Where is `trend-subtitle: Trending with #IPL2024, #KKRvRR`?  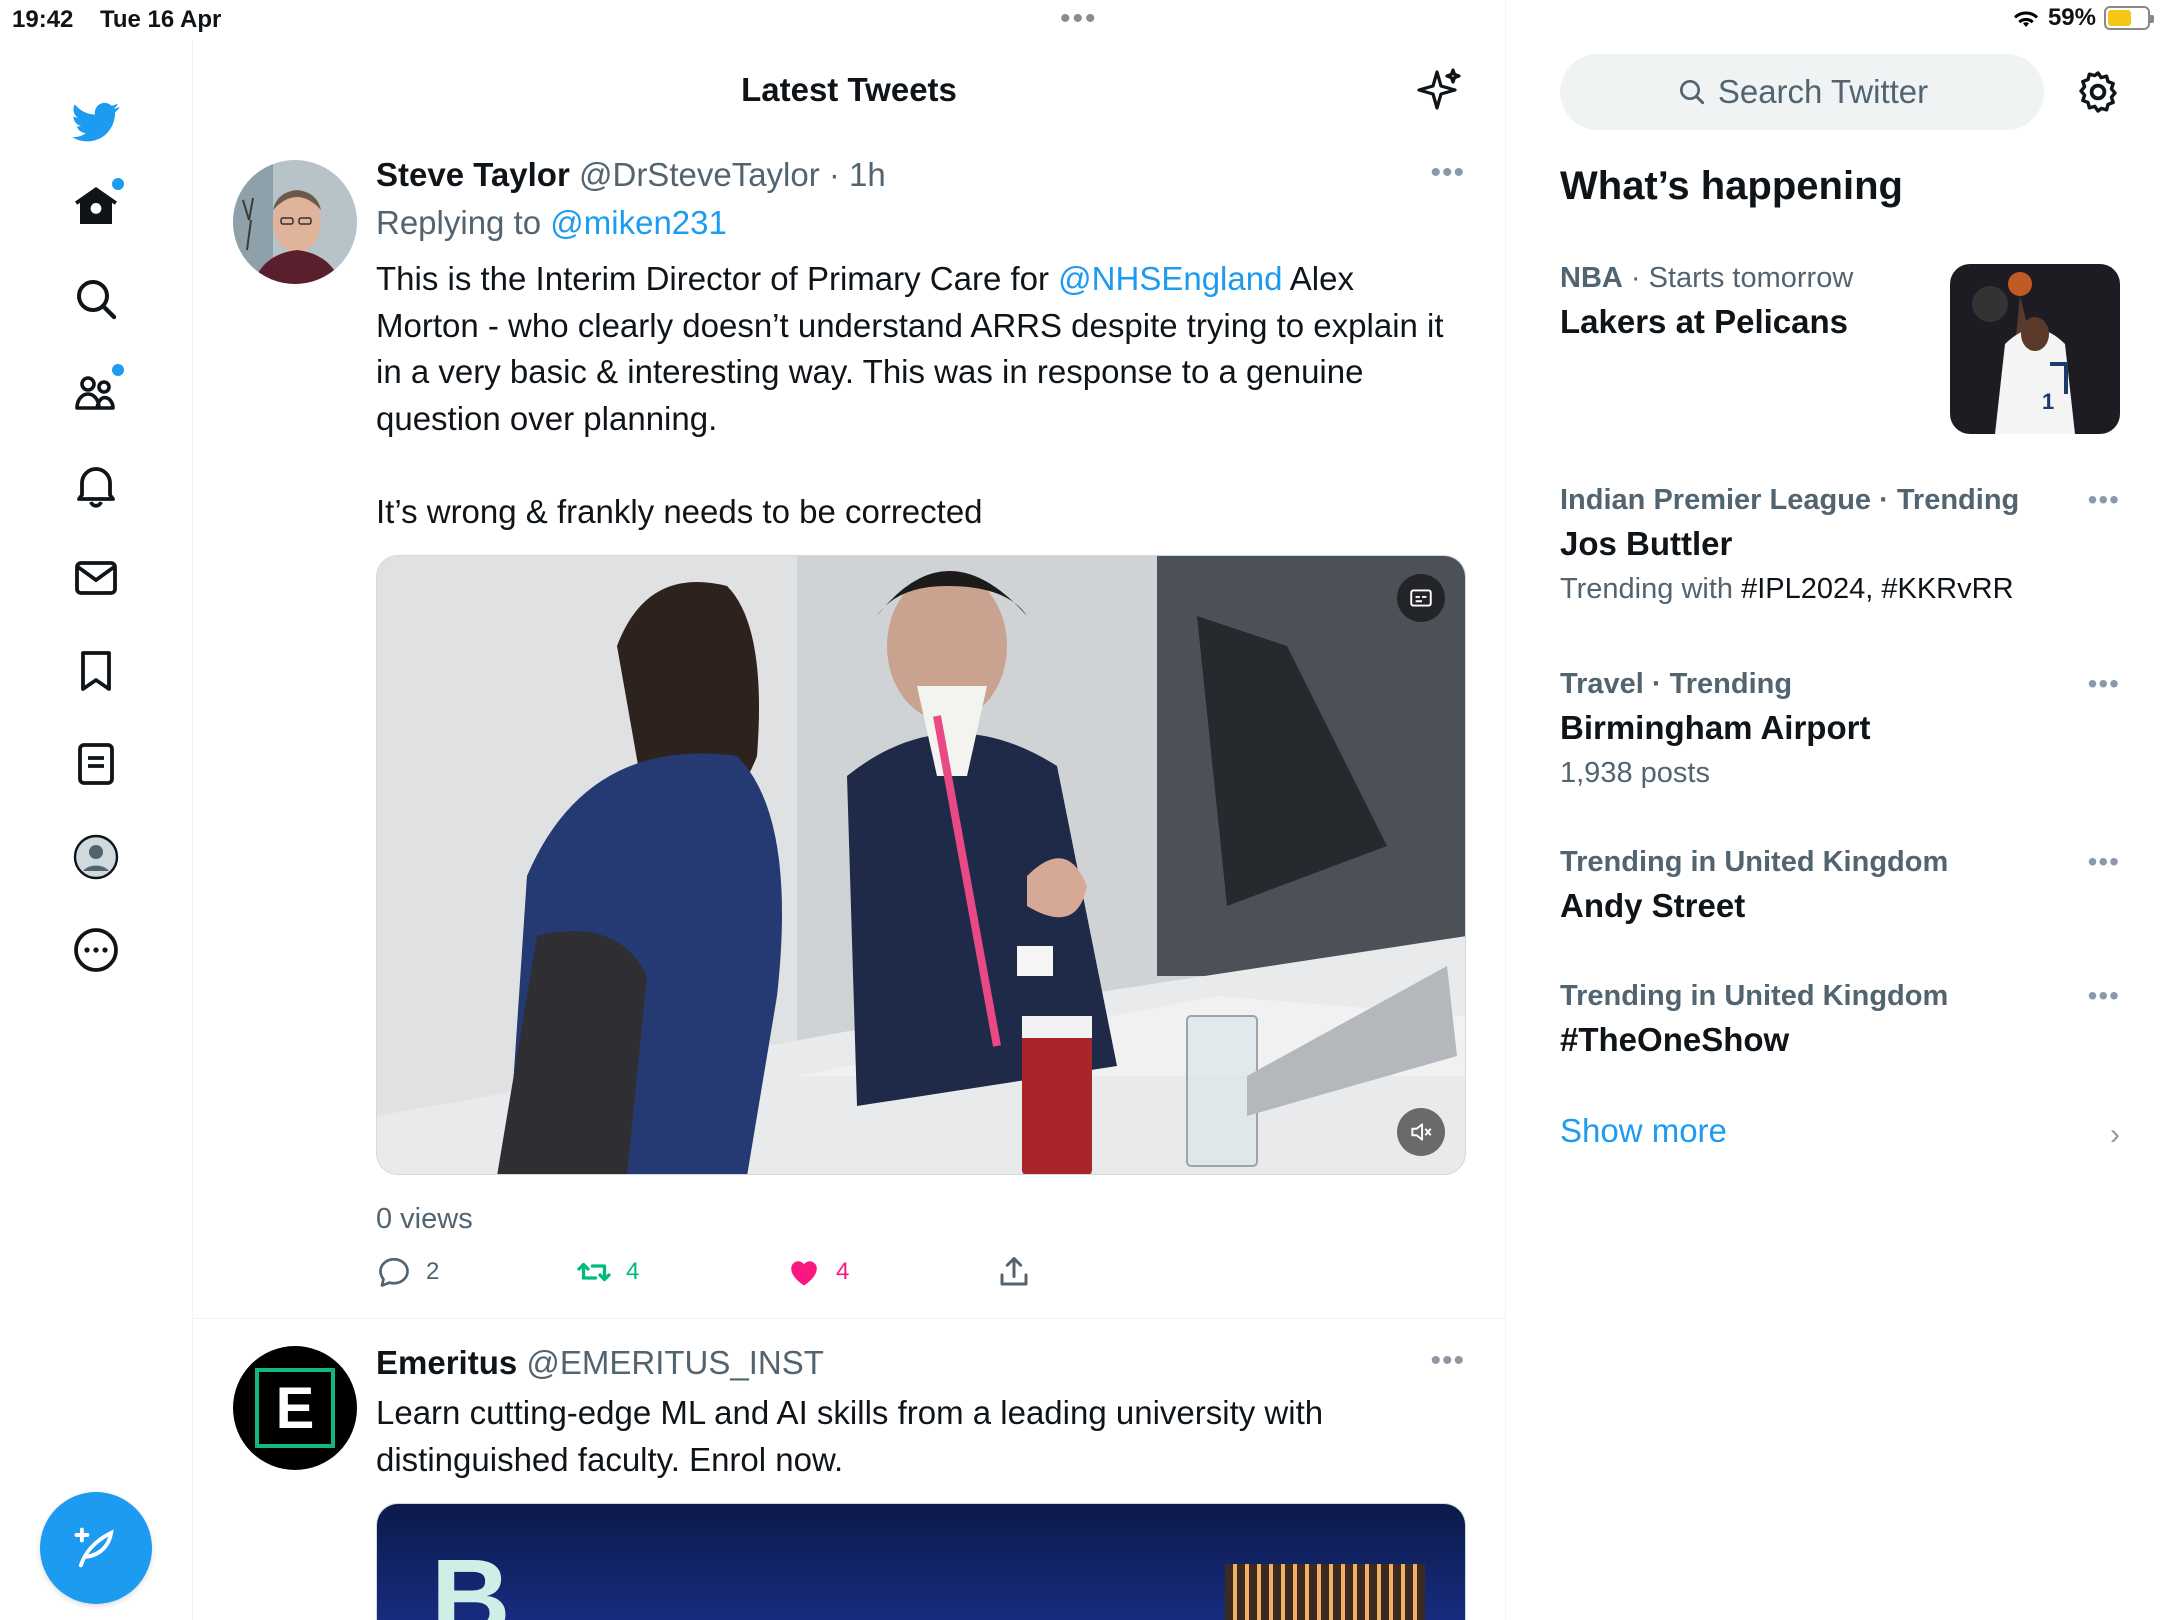 trend-subtitle: Trending with #IPL2024, #KKRvRR is located at coordinates (1840, 589).